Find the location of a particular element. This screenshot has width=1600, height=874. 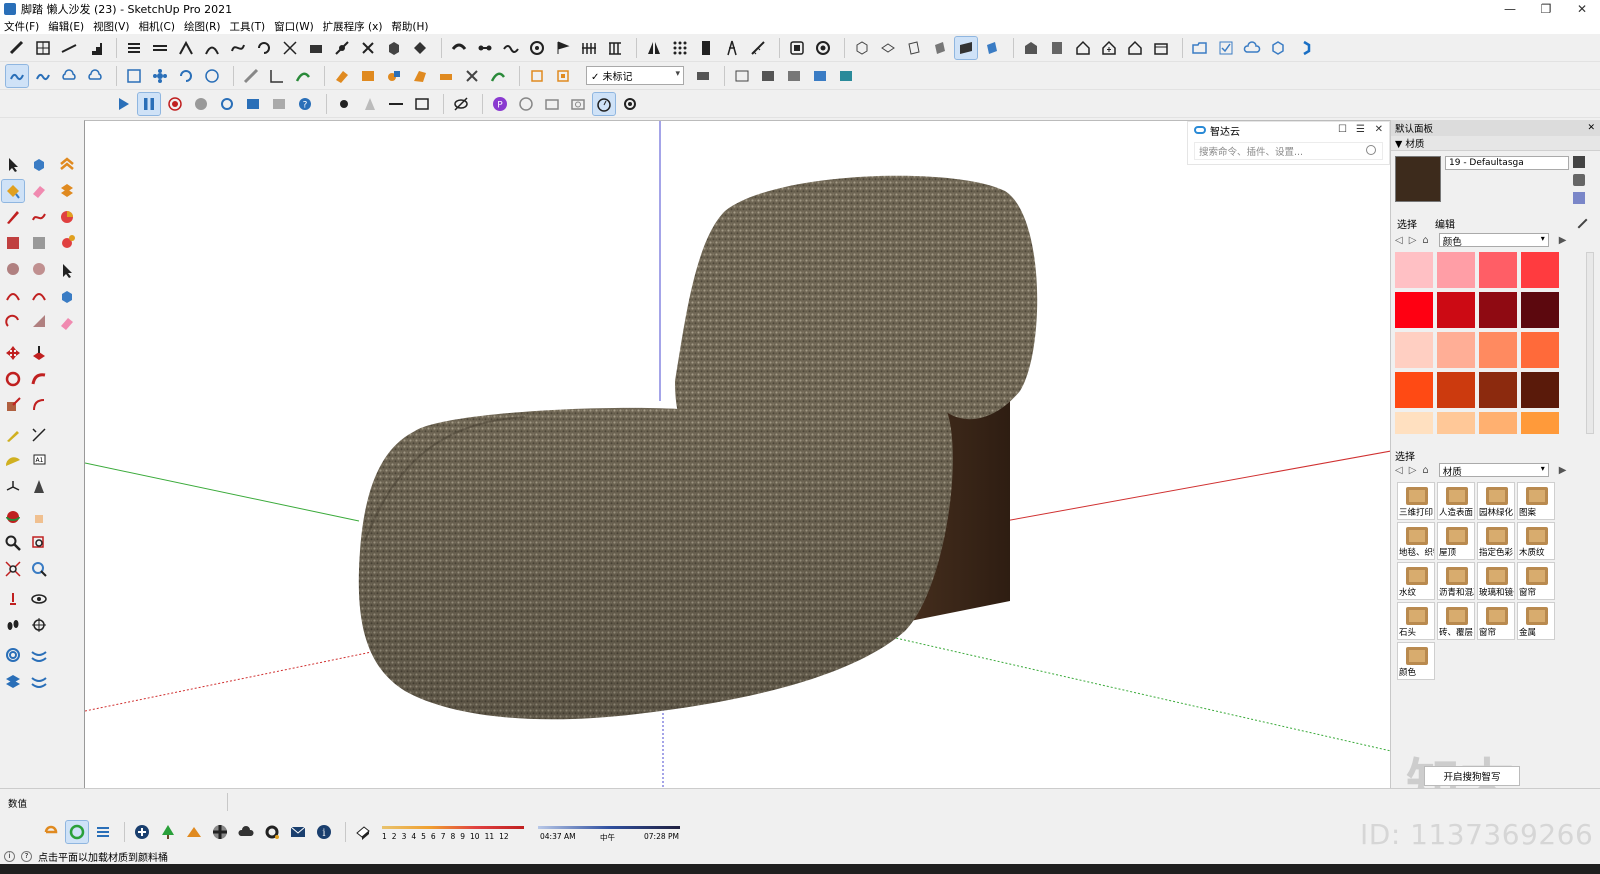

forward-arrow-icon: ▷ is located at coordinates (1413, 470).